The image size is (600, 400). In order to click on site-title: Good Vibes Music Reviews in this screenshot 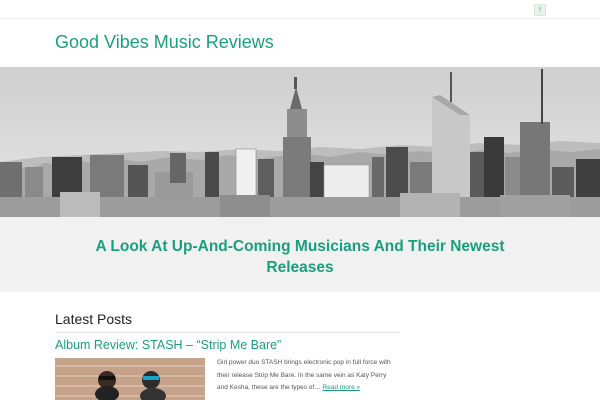, I will do `click(164, 42)`.